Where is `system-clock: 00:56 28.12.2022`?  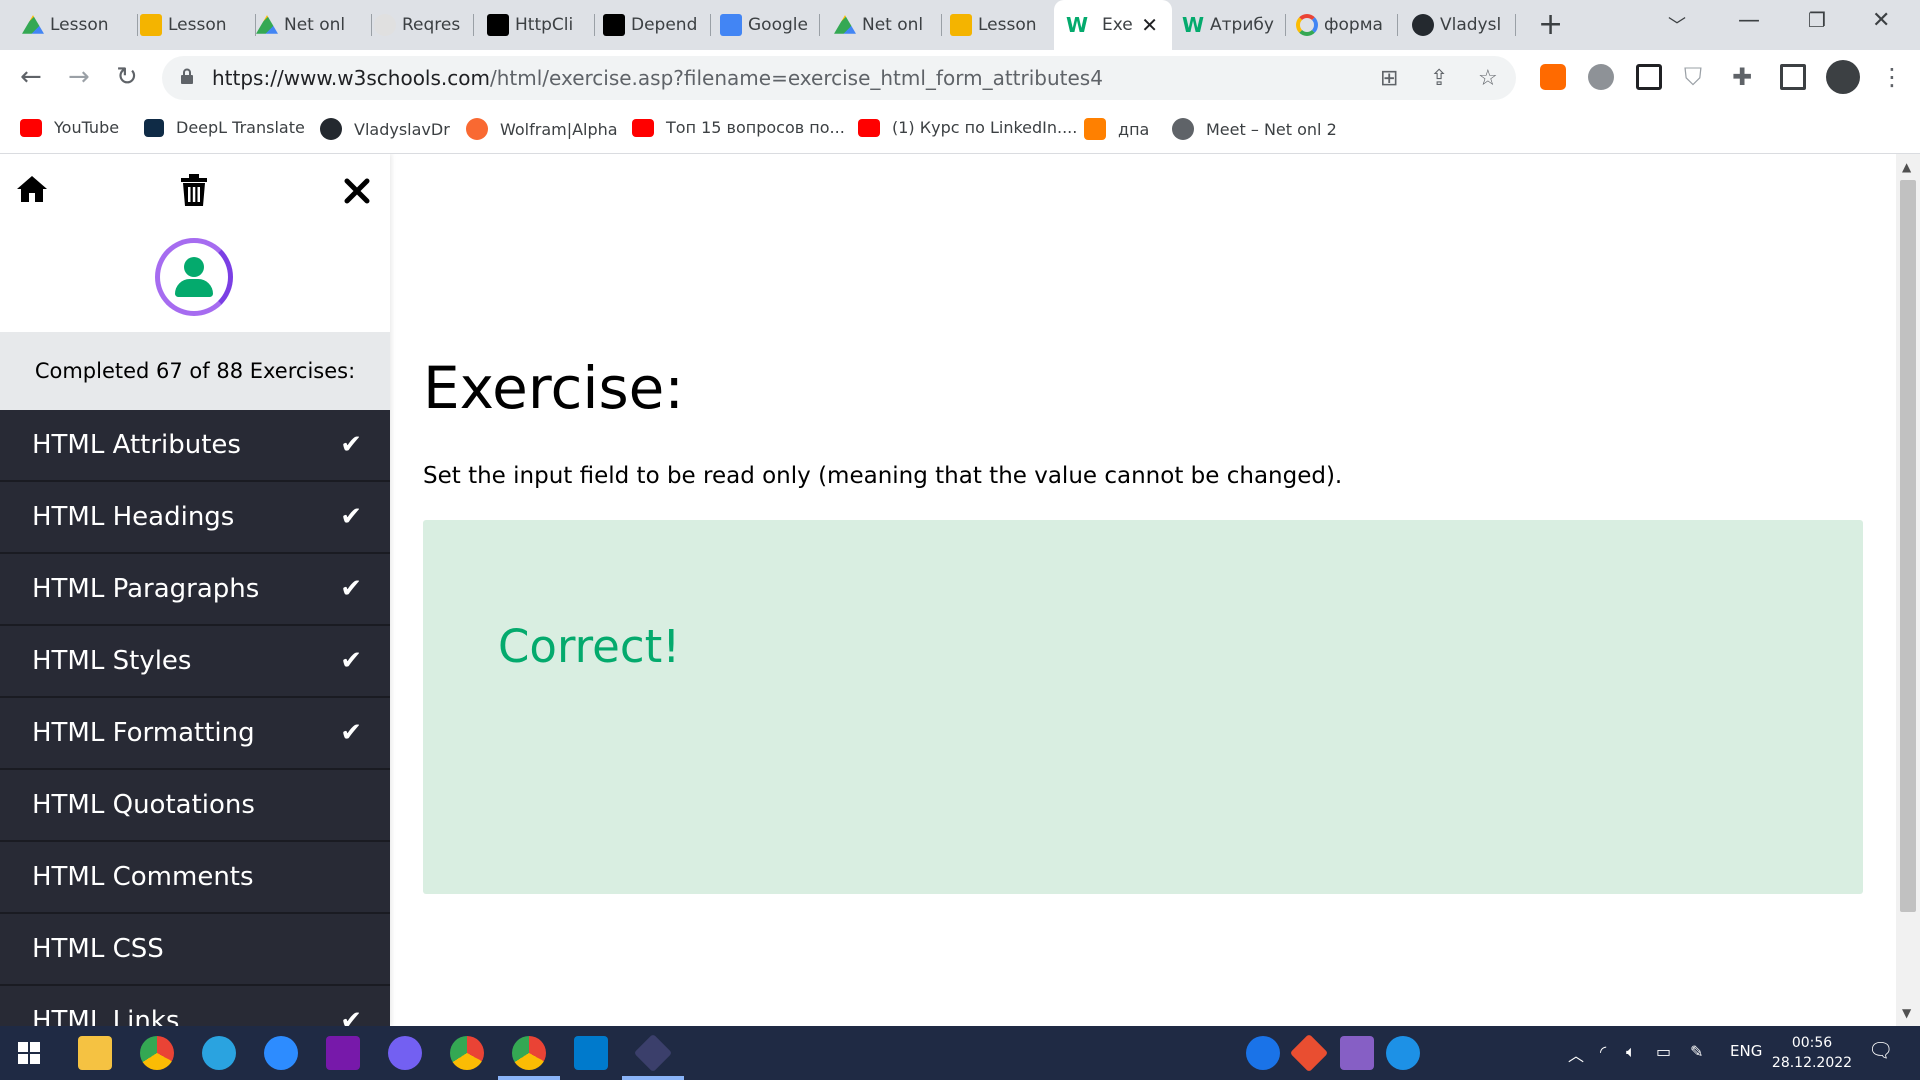
system-clock: 00:56 28.12.2022 is located at coordinates (1812, 1053).